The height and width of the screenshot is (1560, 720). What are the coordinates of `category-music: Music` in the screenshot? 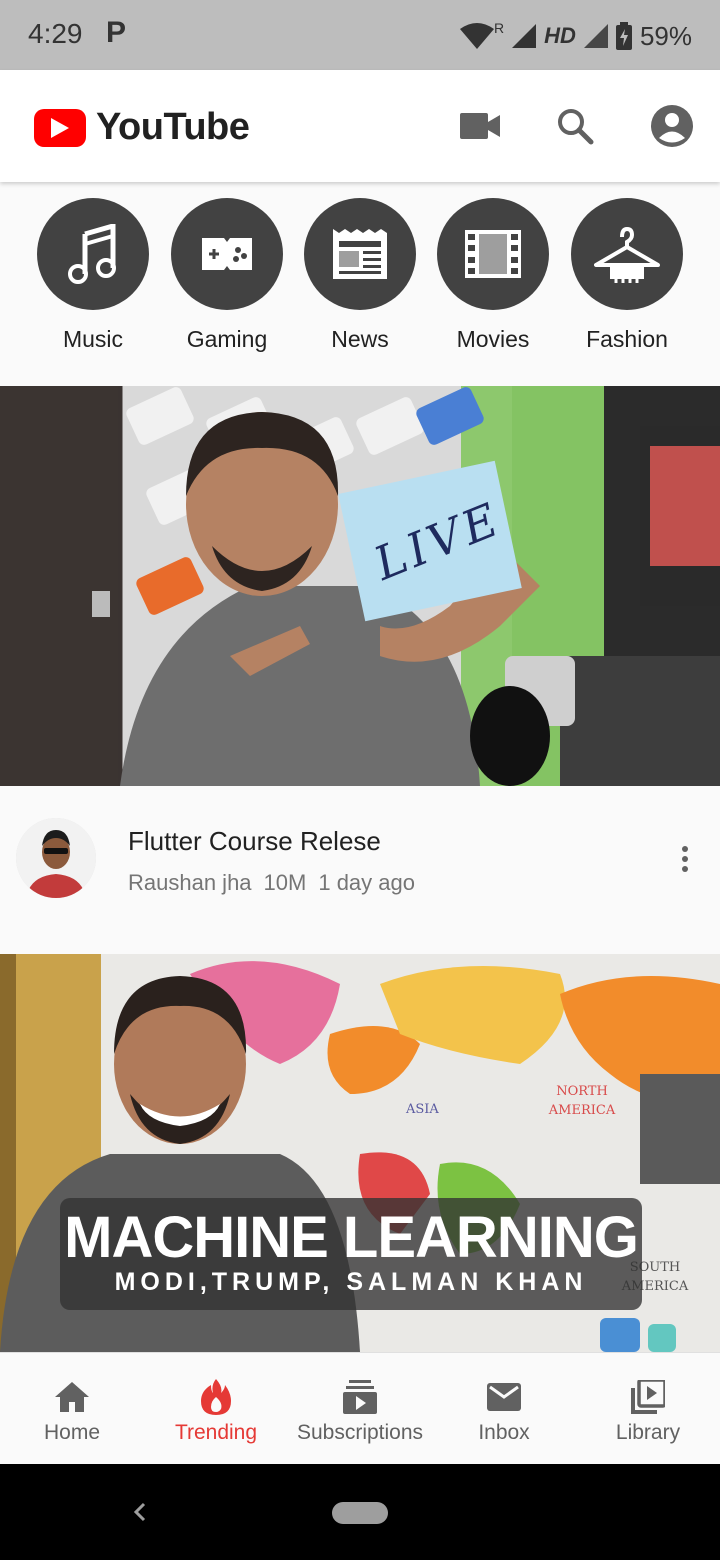 It's located at (93, 275).